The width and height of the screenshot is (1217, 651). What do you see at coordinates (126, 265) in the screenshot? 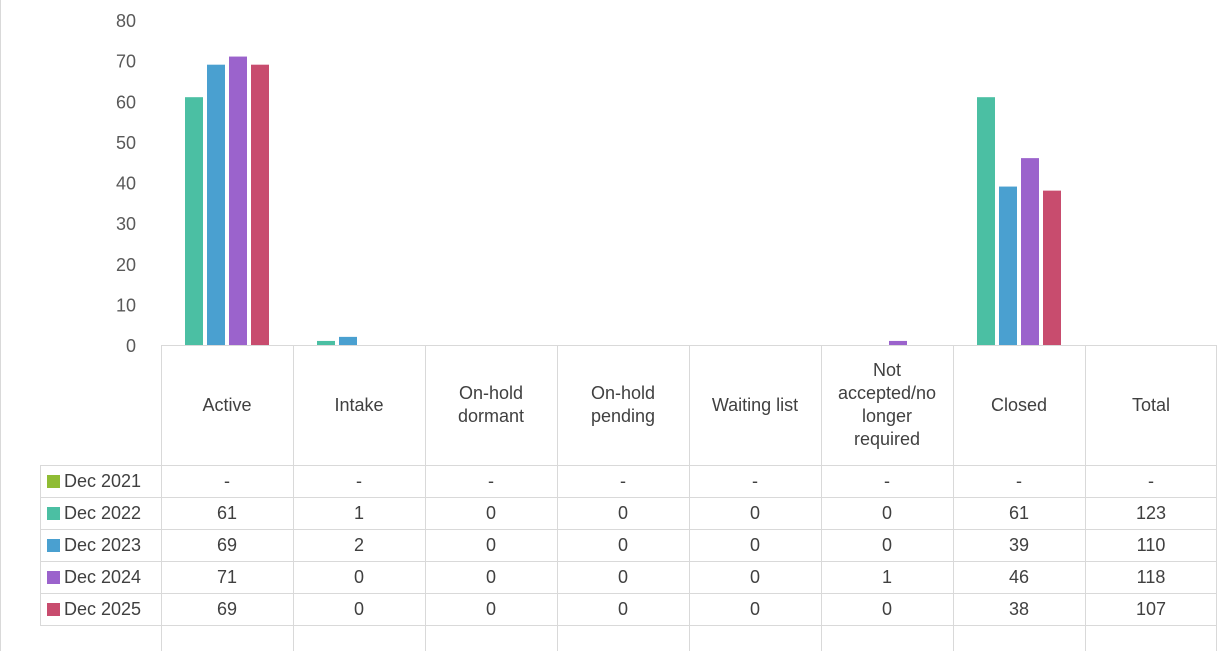
I see `y-tick-label: 20` at bounding box center [126, 265].